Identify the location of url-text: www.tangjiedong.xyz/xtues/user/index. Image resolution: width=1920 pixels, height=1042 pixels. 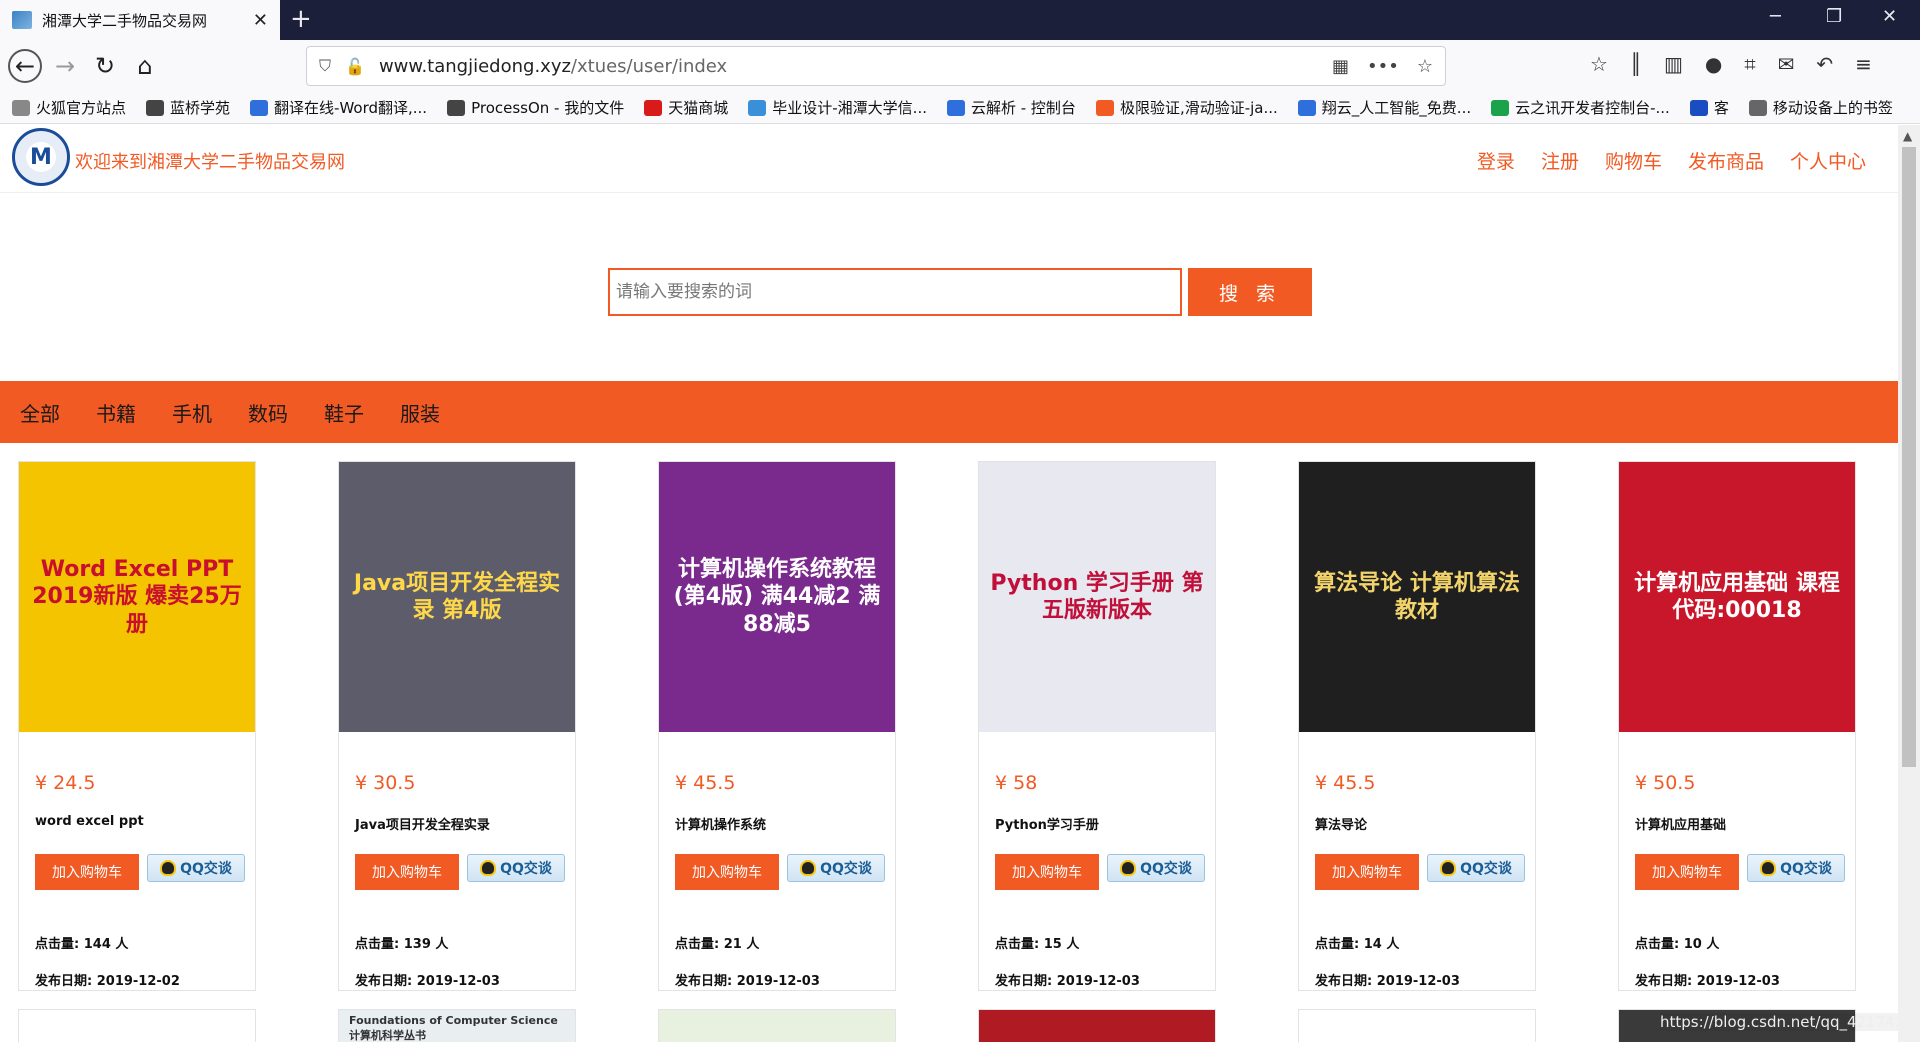
(846, 66).